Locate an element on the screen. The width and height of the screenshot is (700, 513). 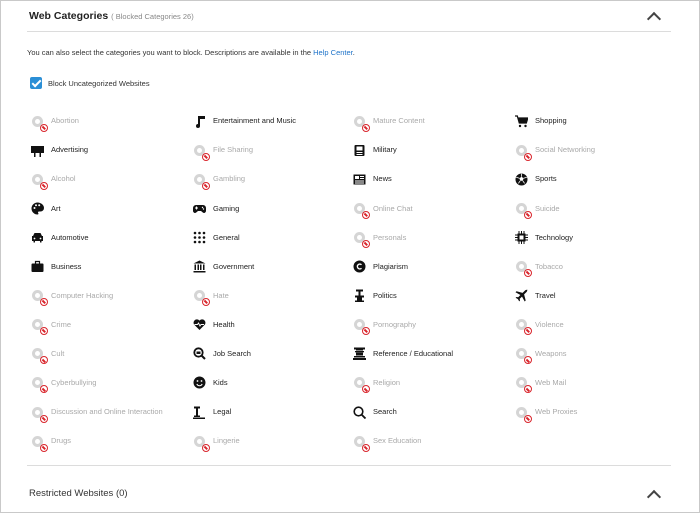
category-label: Weapons is located at coordinates (551, 354).